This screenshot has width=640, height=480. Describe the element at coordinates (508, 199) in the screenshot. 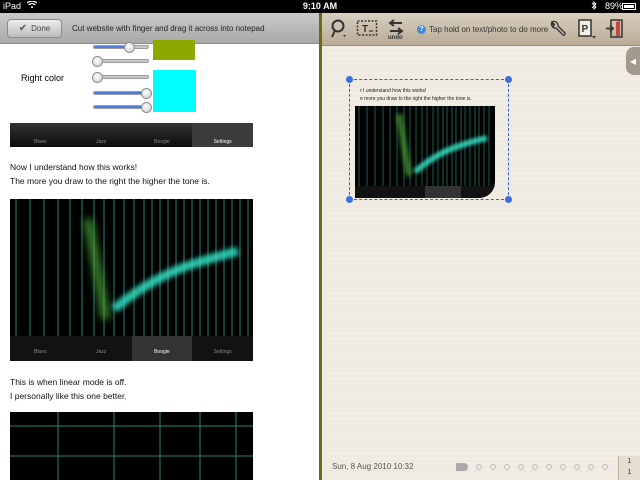

I see `resize-handle-bottom-right` at that location.